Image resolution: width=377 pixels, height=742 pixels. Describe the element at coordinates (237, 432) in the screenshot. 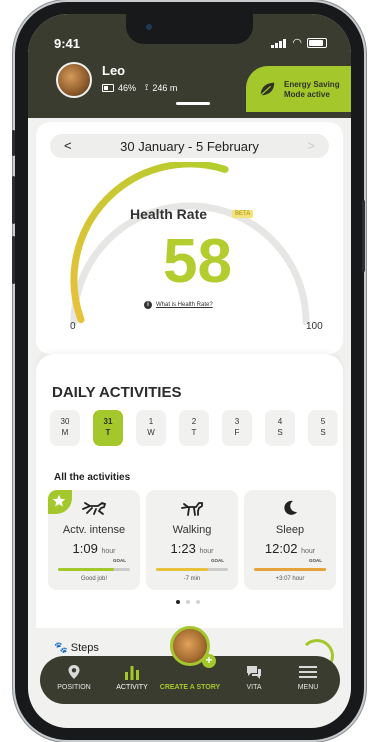

I see `day-letter: F` at that location.